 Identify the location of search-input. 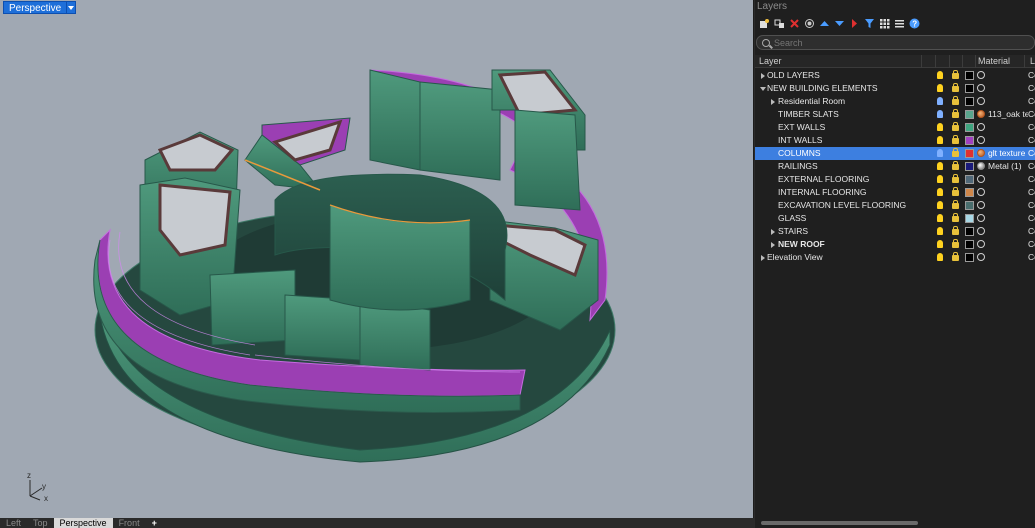
(894, 42).